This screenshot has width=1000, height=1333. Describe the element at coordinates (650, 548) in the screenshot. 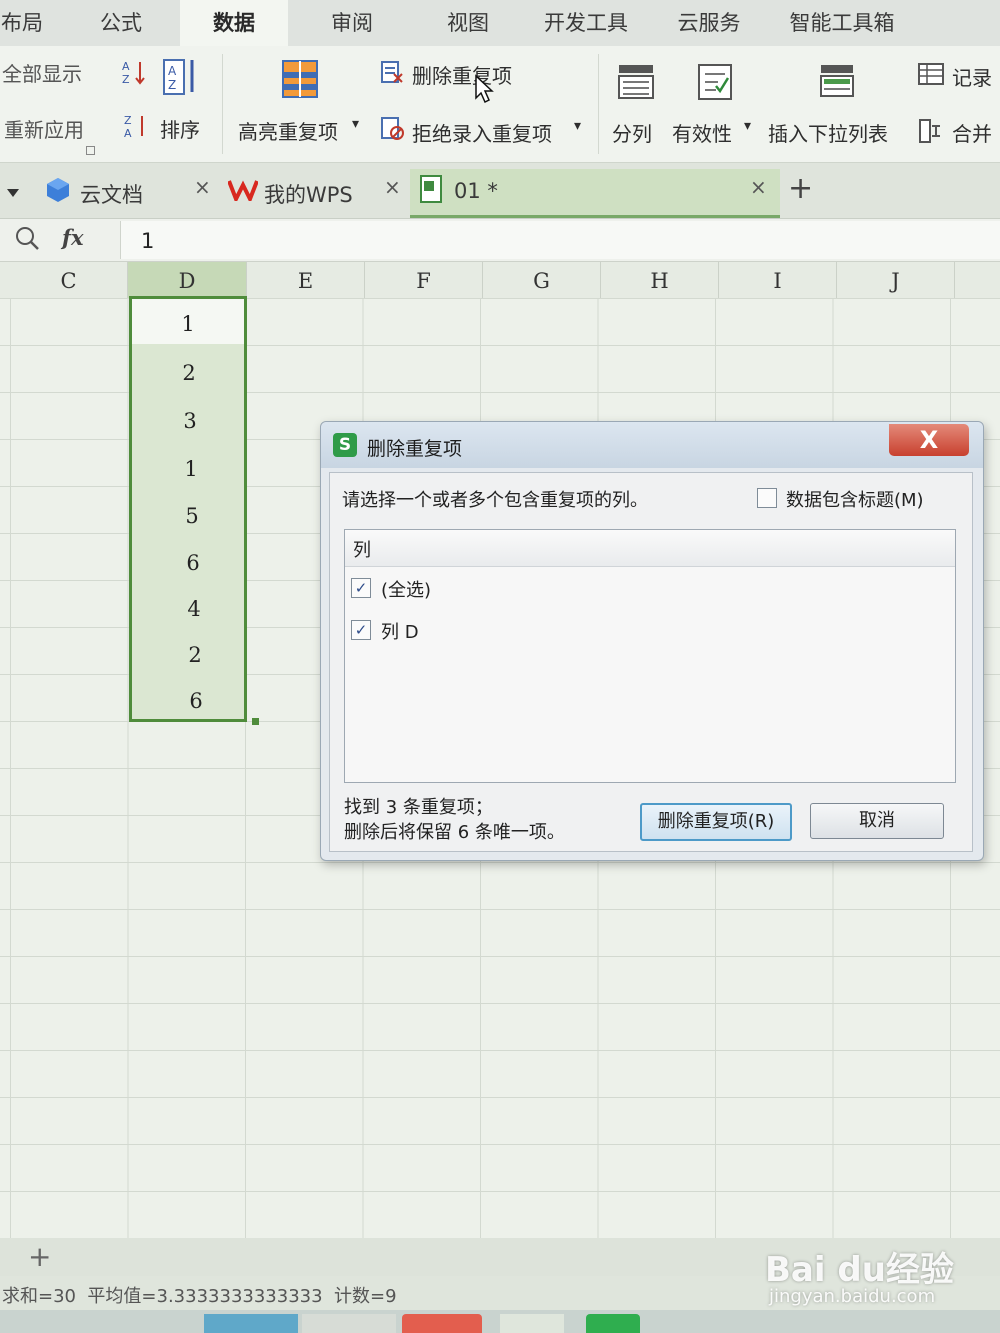

I see `column-list-header: 列` at that location.